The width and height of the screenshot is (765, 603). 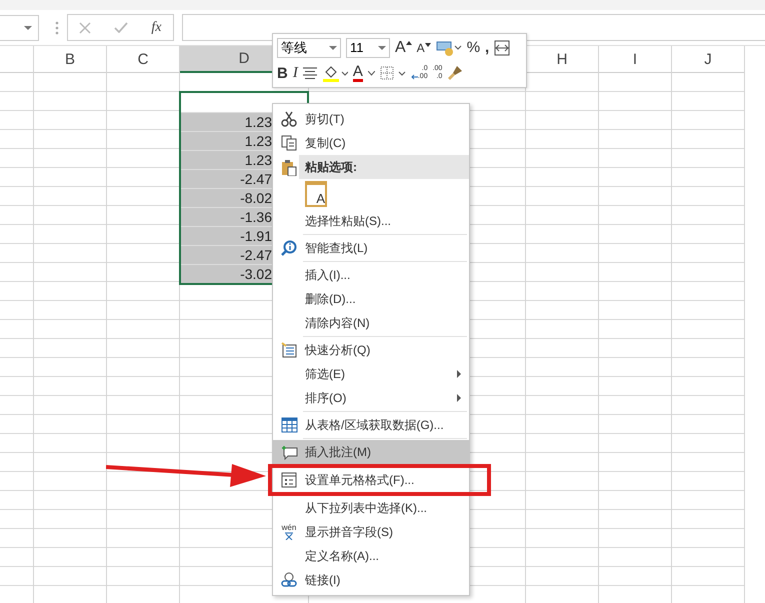 I want to click on decrease-font-button: A, so click(x=423, y=47).